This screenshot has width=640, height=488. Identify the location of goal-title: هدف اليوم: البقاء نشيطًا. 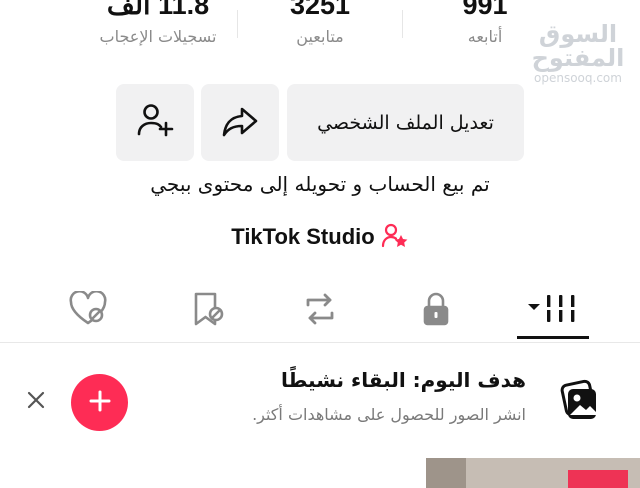
(403, 380).